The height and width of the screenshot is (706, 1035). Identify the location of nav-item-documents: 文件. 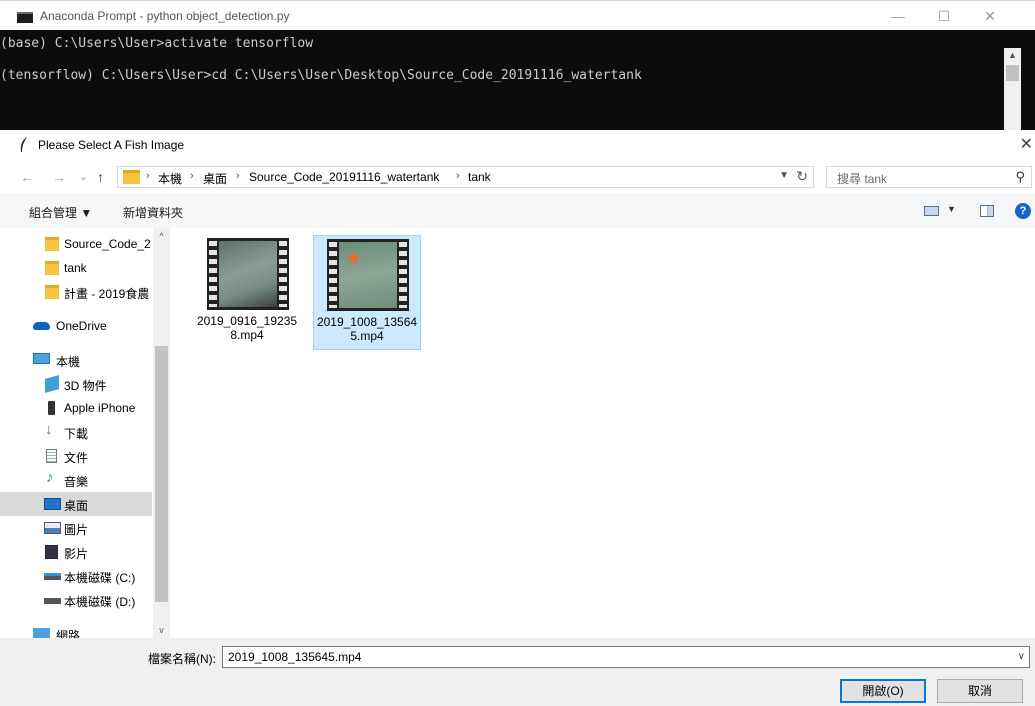
(76, 456).